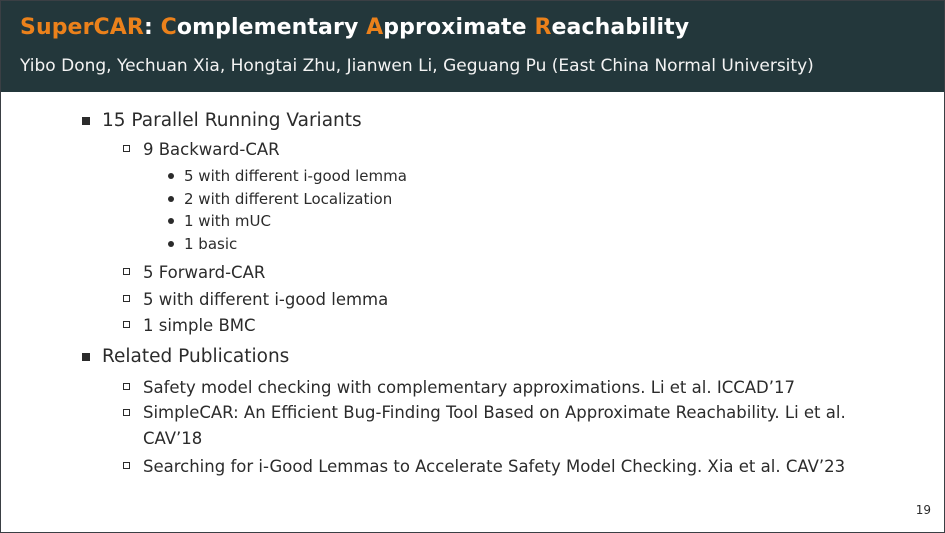 The height and width of the screenshot is (533, 945). What do you see at coordinates (375, 27) in the screenshot?
I see `title-part: A` at bounding box center [375, 27].